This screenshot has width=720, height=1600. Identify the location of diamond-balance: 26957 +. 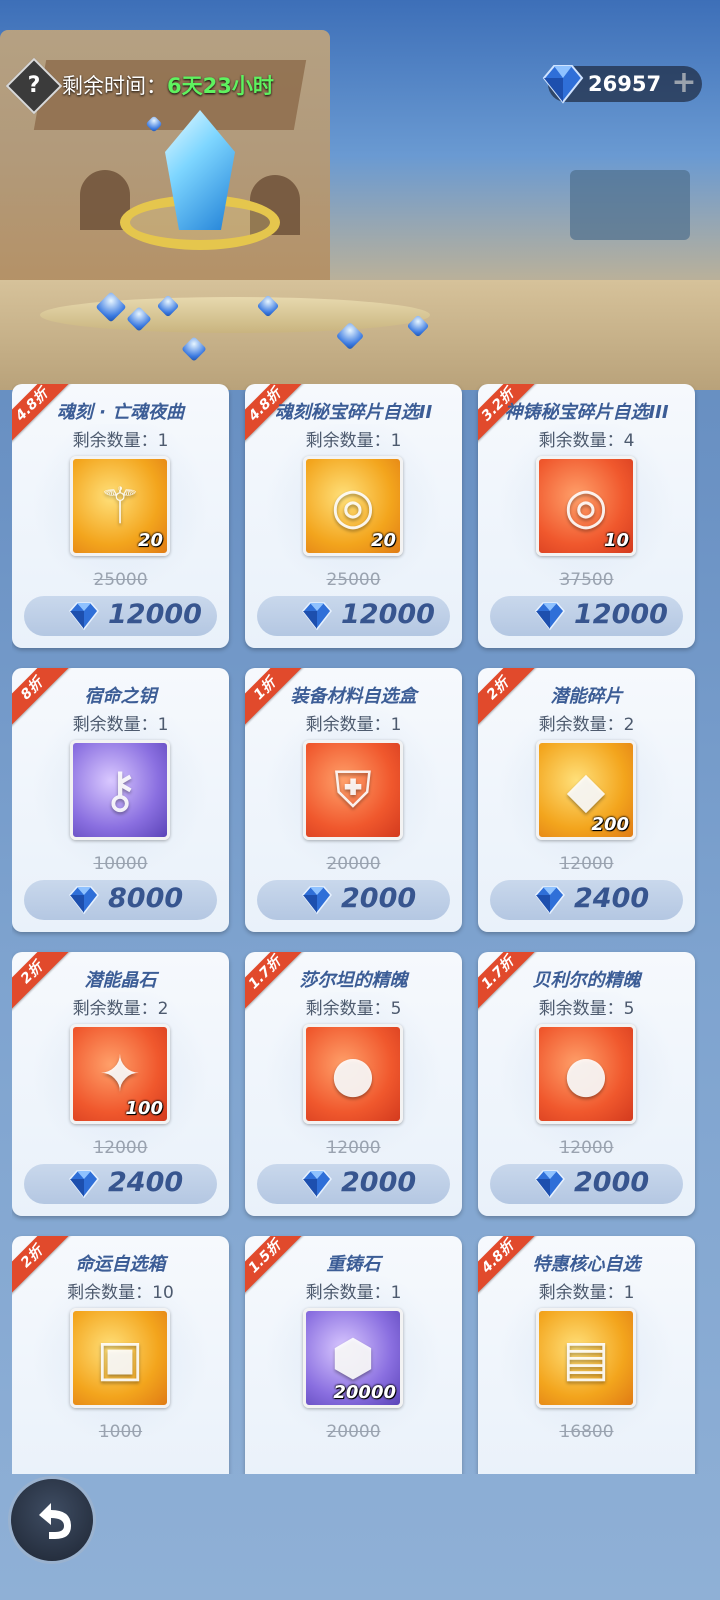
(622, 84).